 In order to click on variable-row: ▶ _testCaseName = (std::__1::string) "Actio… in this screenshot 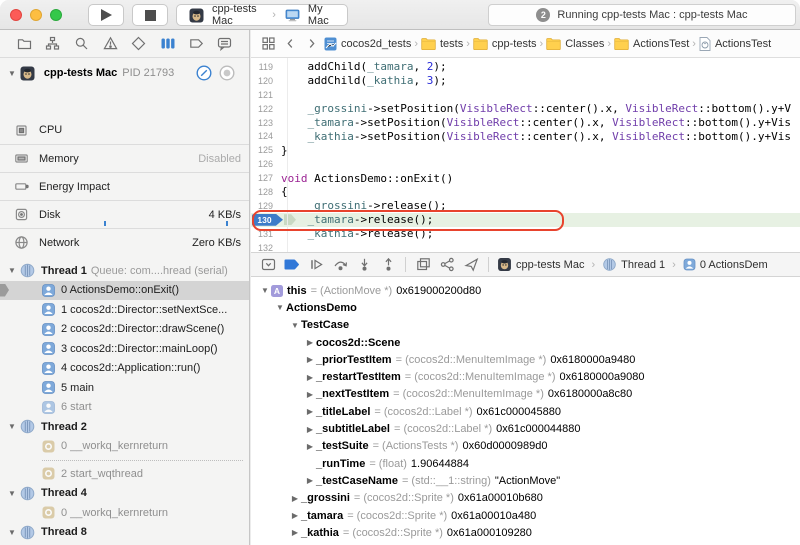, I will do `click(525, 480)`.